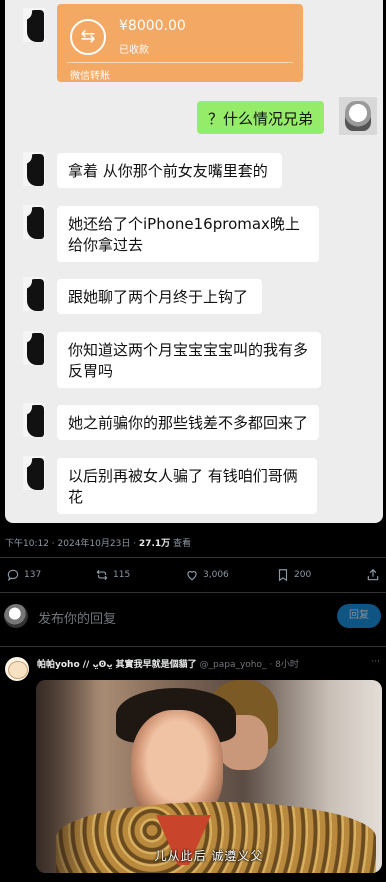 The width and height of the screenshot is (386, 882). I want to click on like-count: 3,006, so click(216, 575).